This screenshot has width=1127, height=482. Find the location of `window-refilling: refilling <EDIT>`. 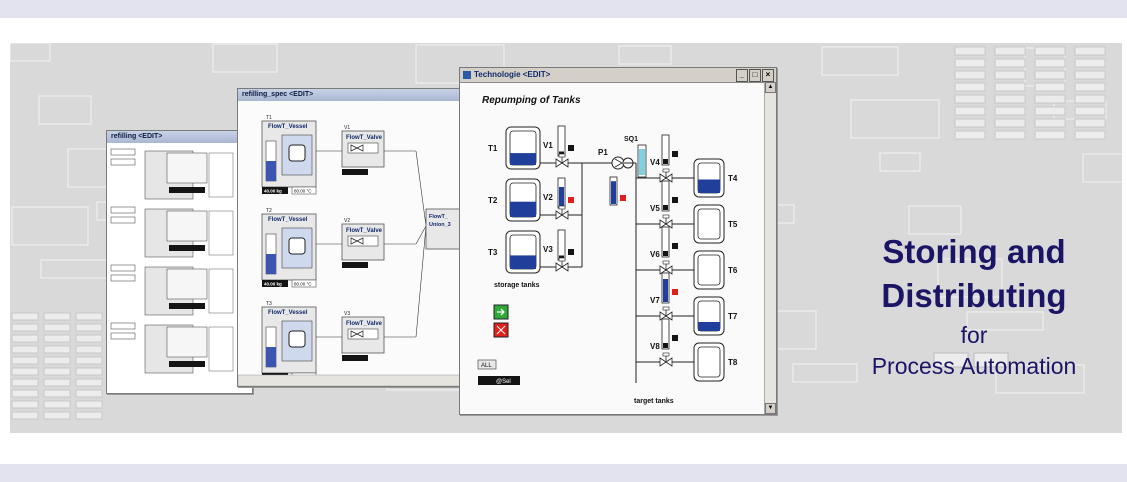

window-refilling: refilling <EDIT> is located at coordinates (179, 262).